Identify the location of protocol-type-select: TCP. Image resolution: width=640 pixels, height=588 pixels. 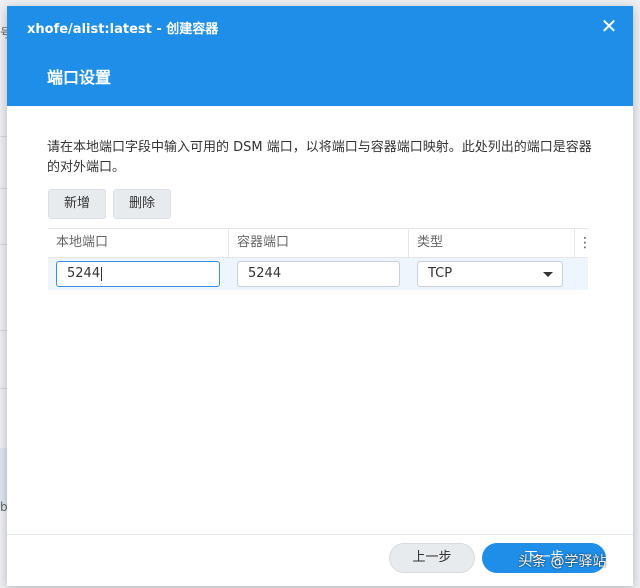
(490, 274).